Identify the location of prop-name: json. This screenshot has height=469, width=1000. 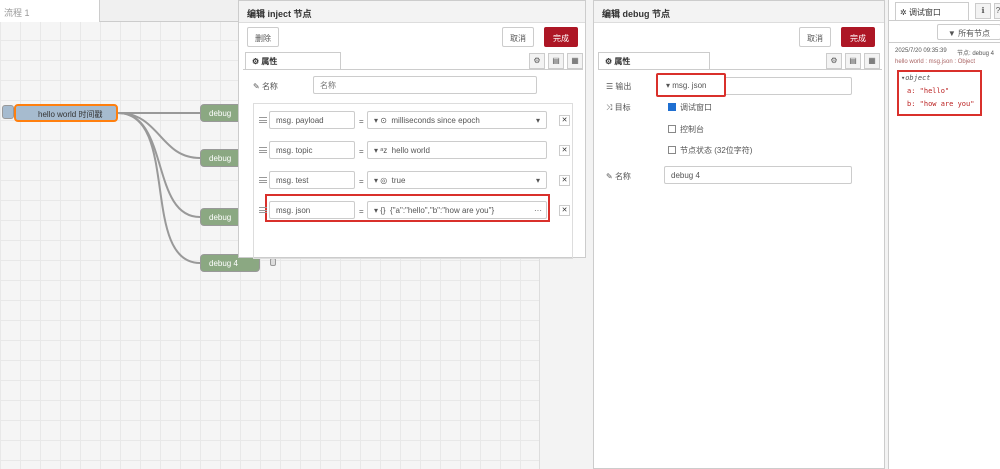
(303, 210).